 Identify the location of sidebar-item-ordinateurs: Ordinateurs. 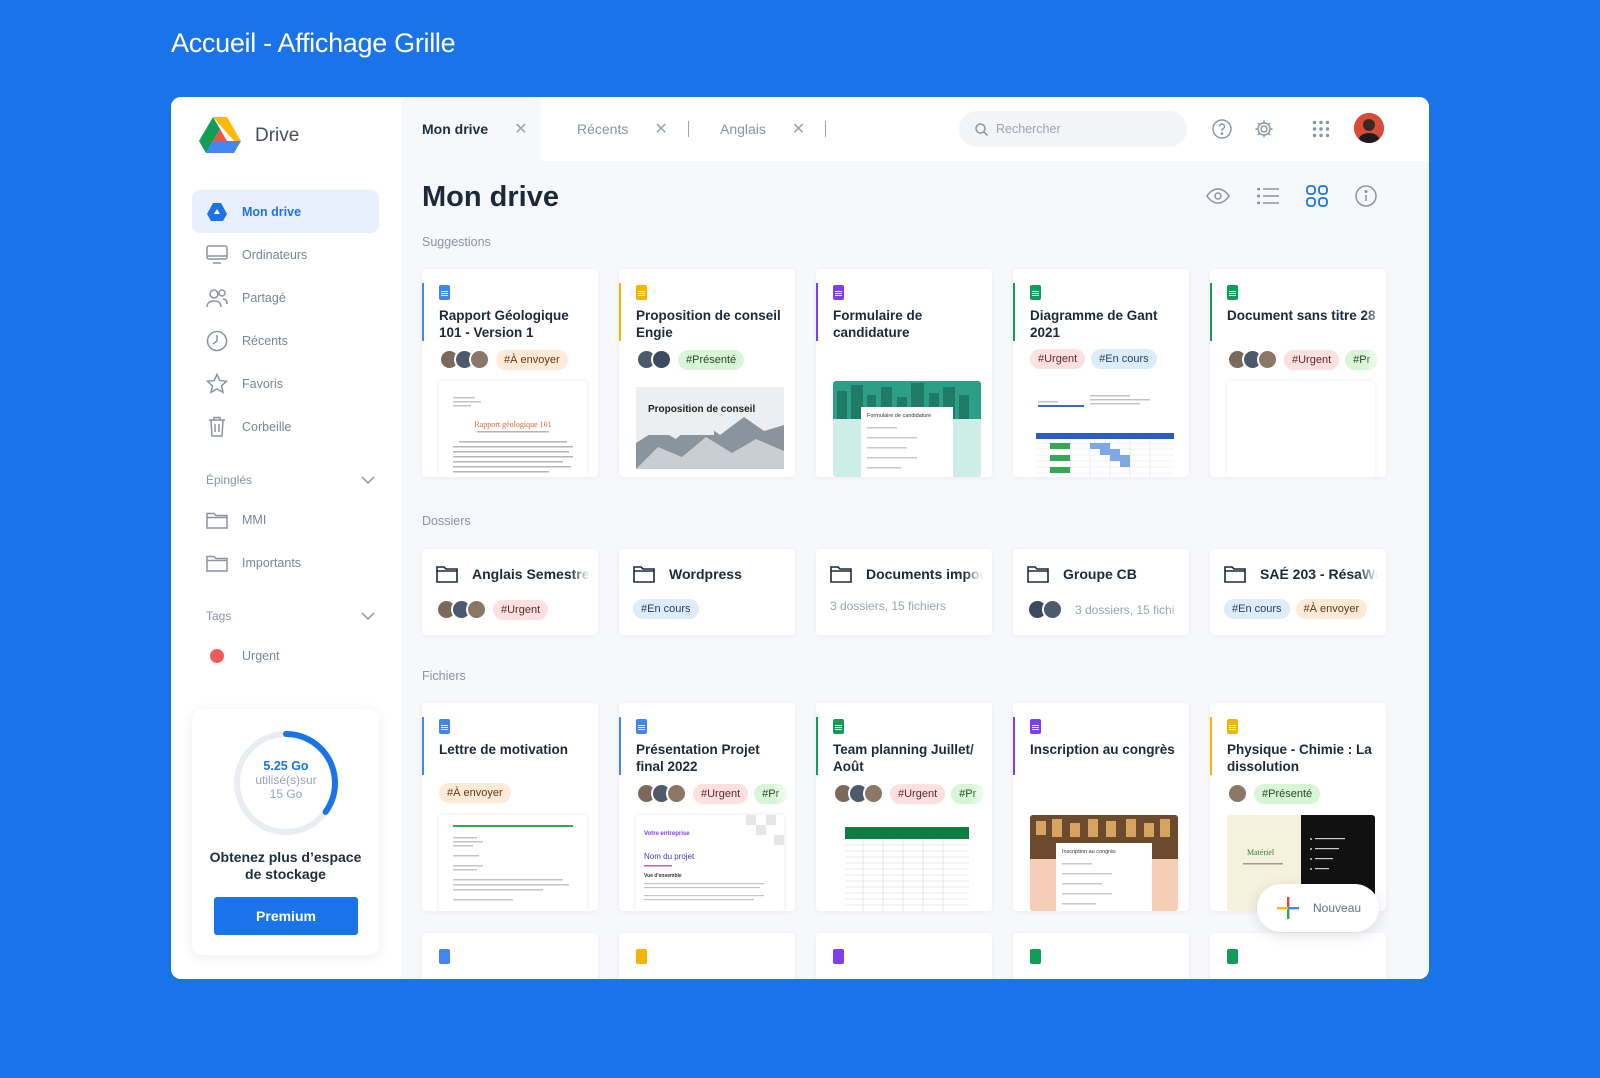
(285, 254).